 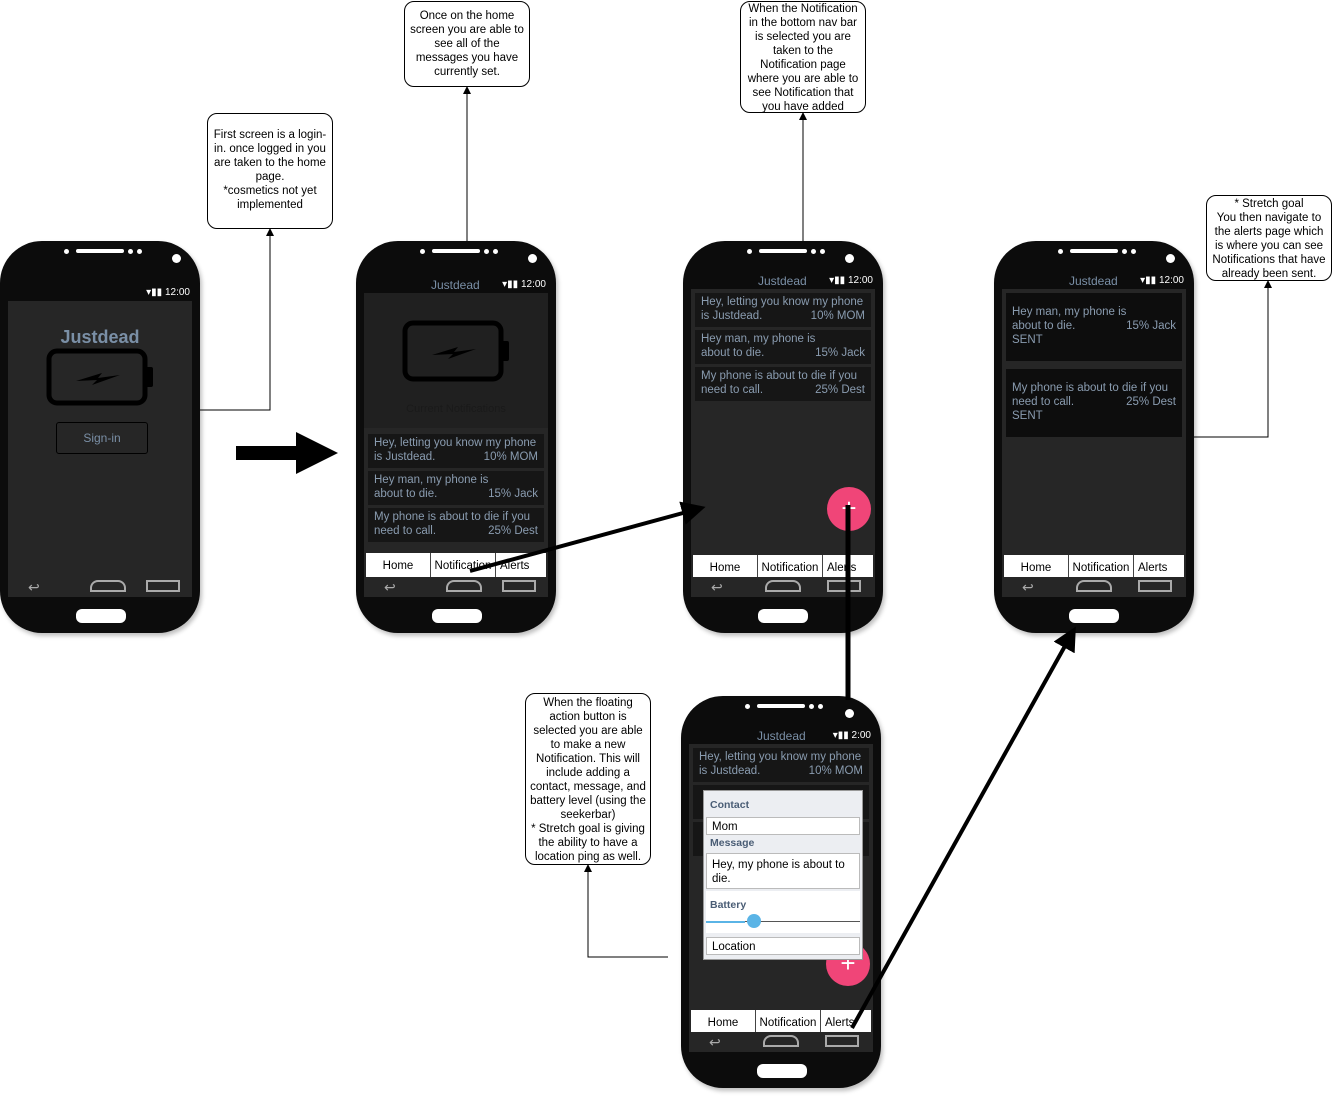 What do you see at coordinates (626, 911) in the screenshot?
I see `connector-fab` at bounding box center [626, 911].